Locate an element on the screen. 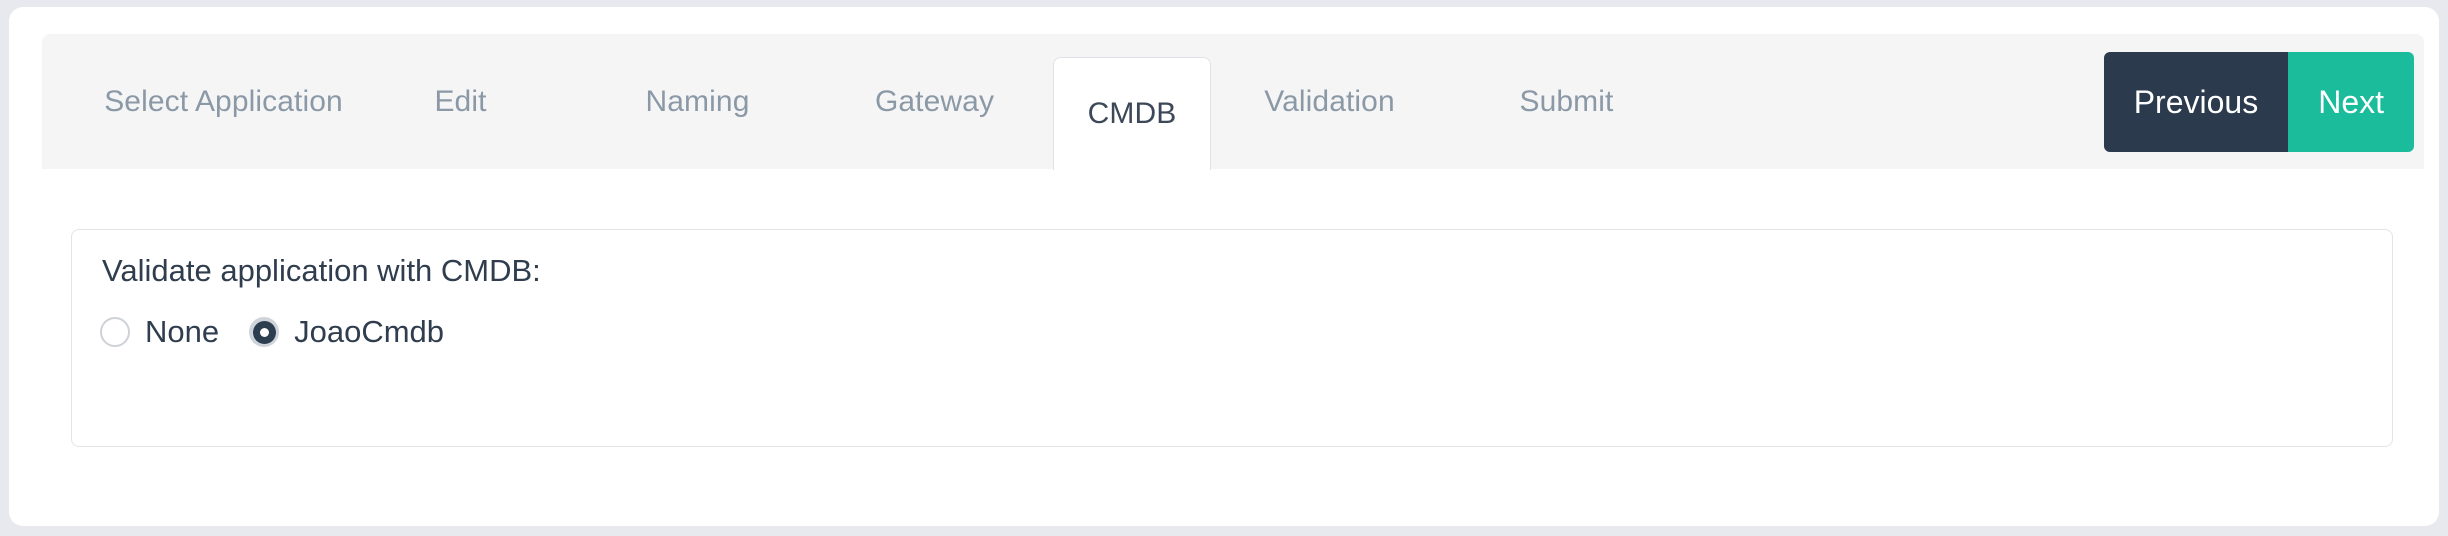  radio-unchecked-icon is located at coordinates (115, 332).